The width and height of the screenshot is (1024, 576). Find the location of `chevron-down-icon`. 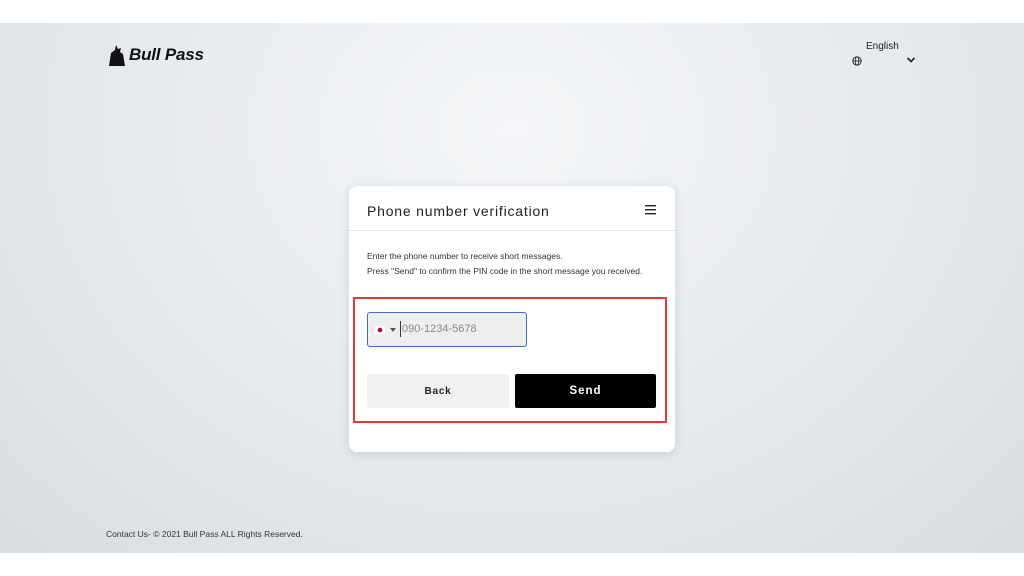

chevron-down-icon is located at coordinates (911, 60).